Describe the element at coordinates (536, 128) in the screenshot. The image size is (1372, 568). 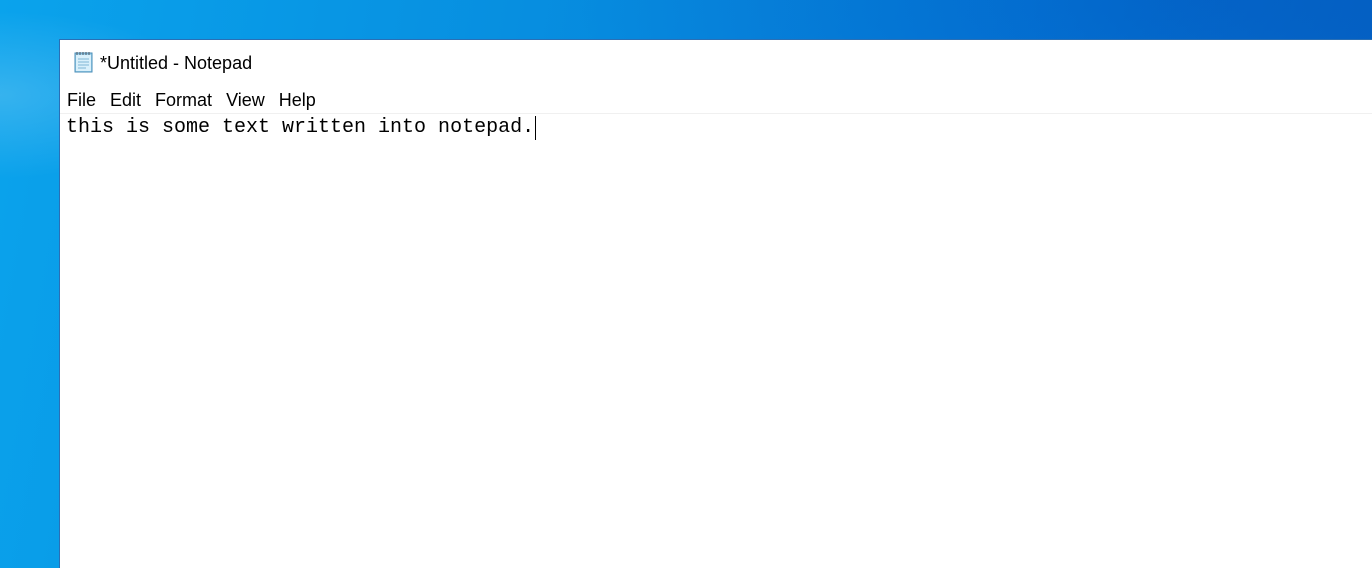
I see `text-caret` at that location.